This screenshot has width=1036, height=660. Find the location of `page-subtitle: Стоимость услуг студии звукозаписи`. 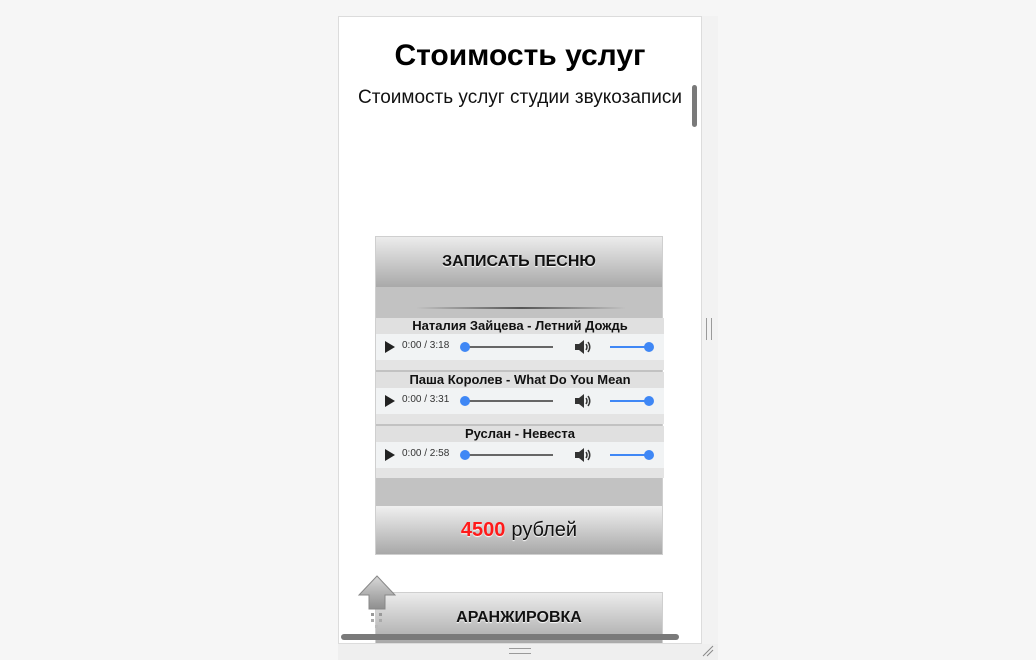

page-subtitle: Стоимость услуг студии звукозаписи is located at coordinates (520, 97).